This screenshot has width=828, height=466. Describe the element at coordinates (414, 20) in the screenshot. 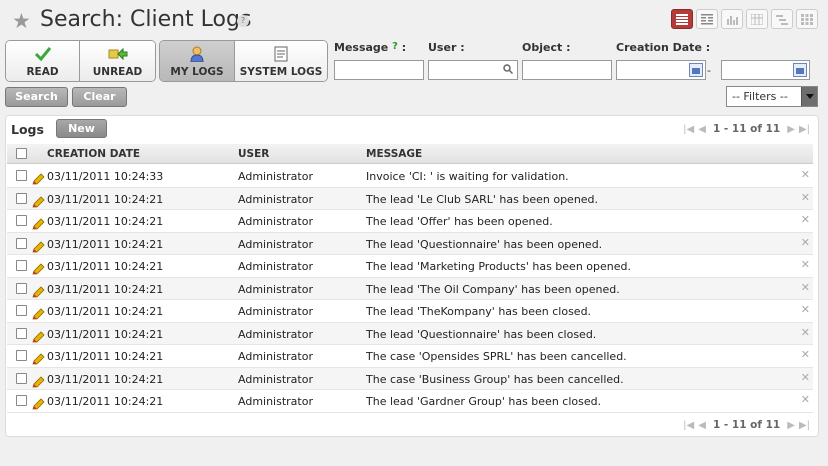

I see `page-header: ★ Search: Client Logs ?` at that location.